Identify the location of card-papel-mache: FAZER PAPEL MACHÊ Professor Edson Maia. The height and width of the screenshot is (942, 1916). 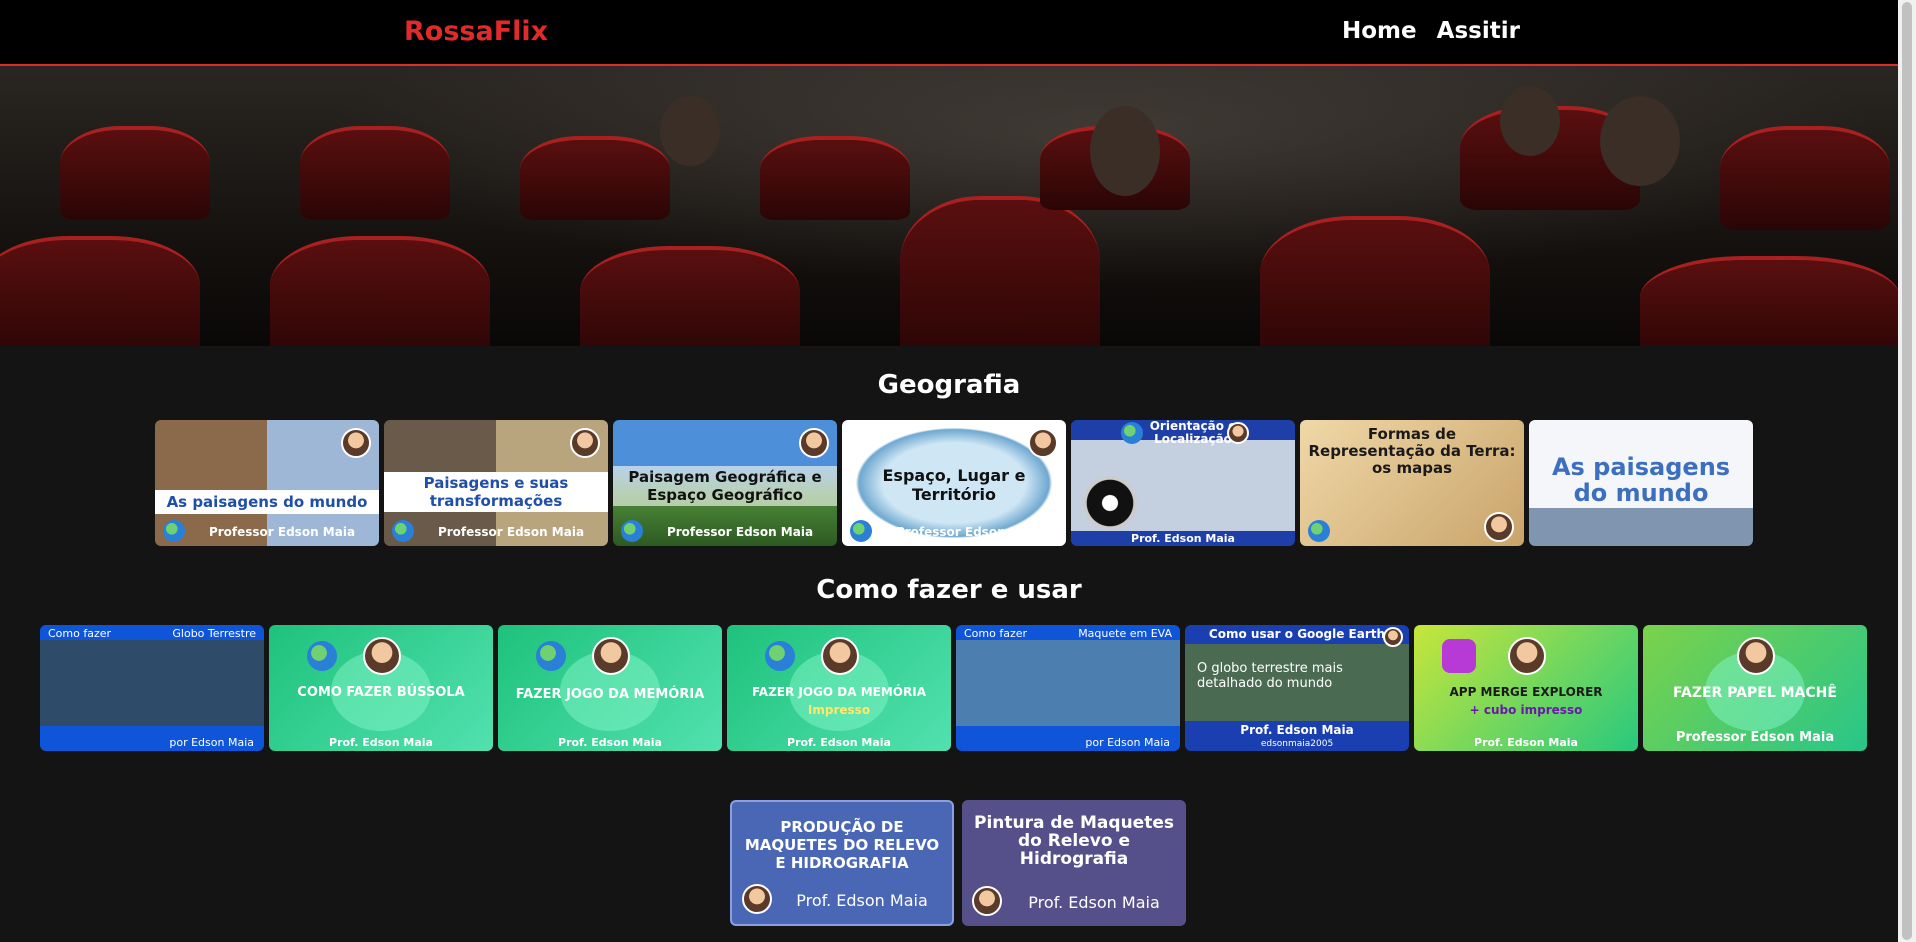
(1755, 688).